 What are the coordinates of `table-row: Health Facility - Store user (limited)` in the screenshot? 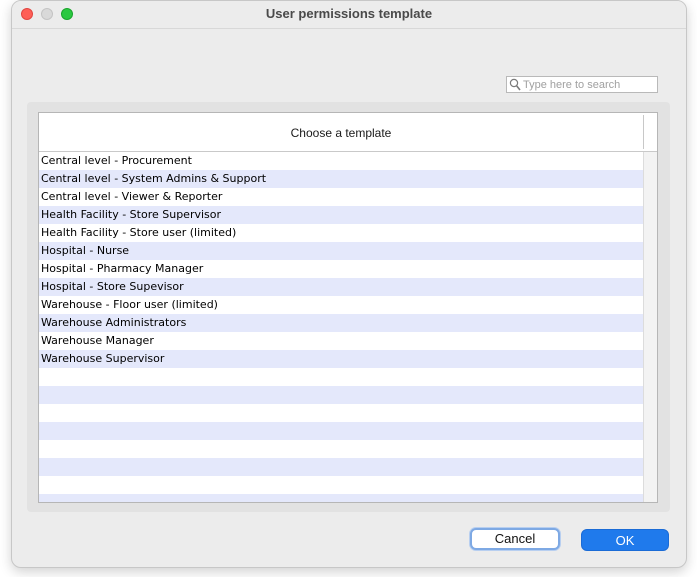 It's located at (341, 233).